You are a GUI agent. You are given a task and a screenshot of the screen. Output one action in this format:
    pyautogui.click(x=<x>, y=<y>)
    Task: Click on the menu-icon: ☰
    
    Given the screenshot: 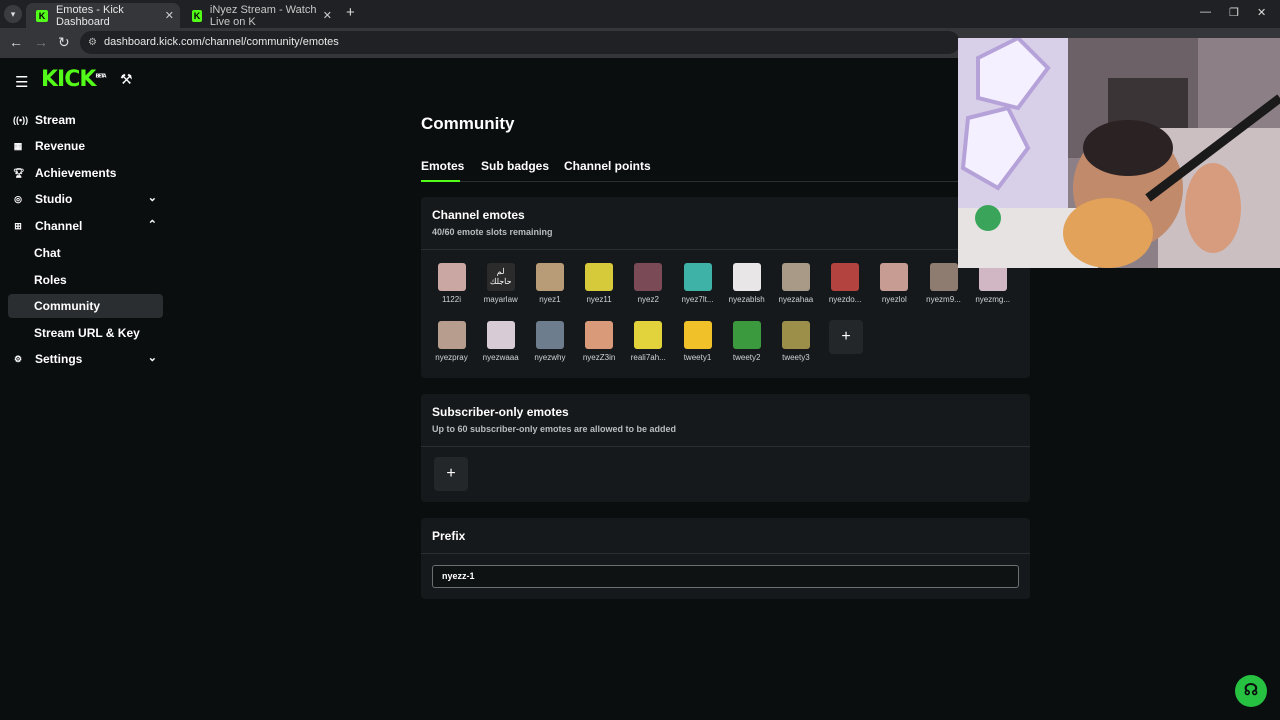 What is the action you would take?
    pyautogui.click(x=21, y=82)
    